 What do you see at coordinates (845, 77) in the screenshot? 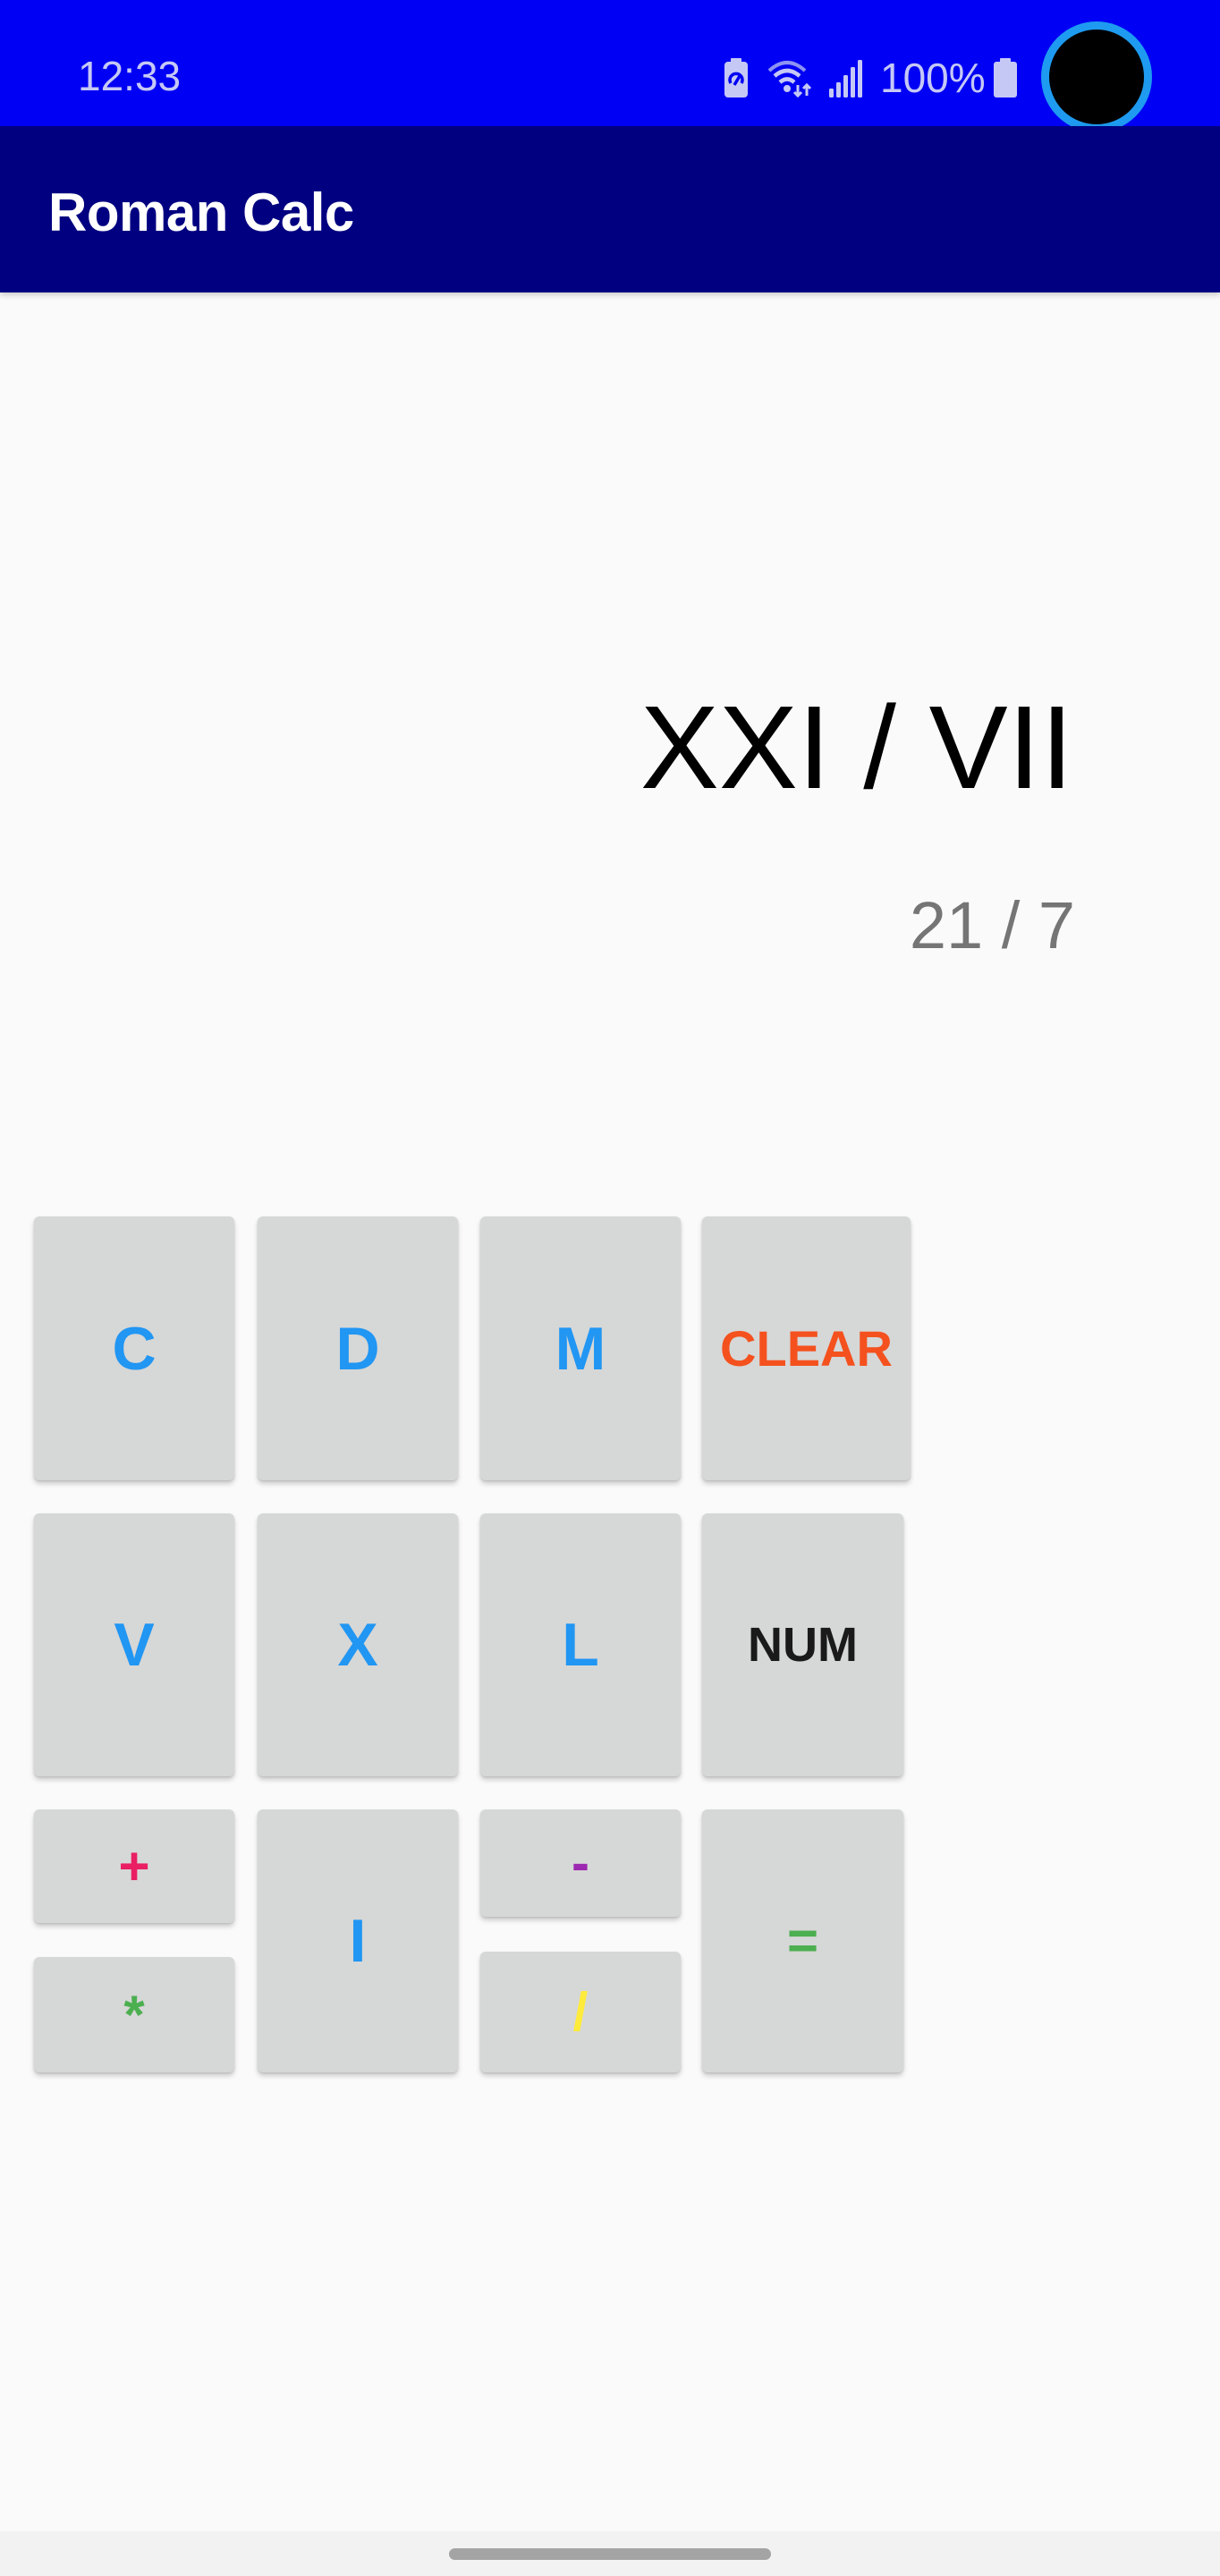
I see `cellular-signal-icon` at bounding box center [845, 77].